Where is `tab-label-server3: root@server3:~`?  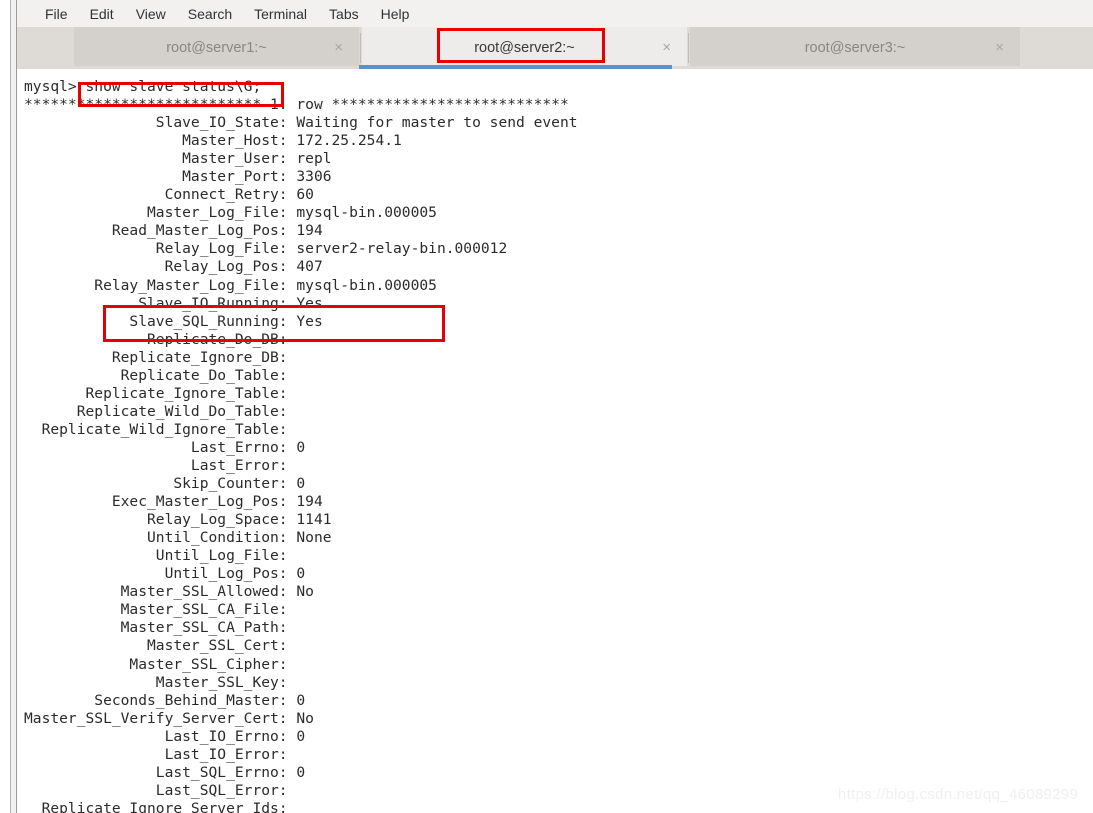 tab-label-server3: root@server3:~ is located at coordinates (855, 47).